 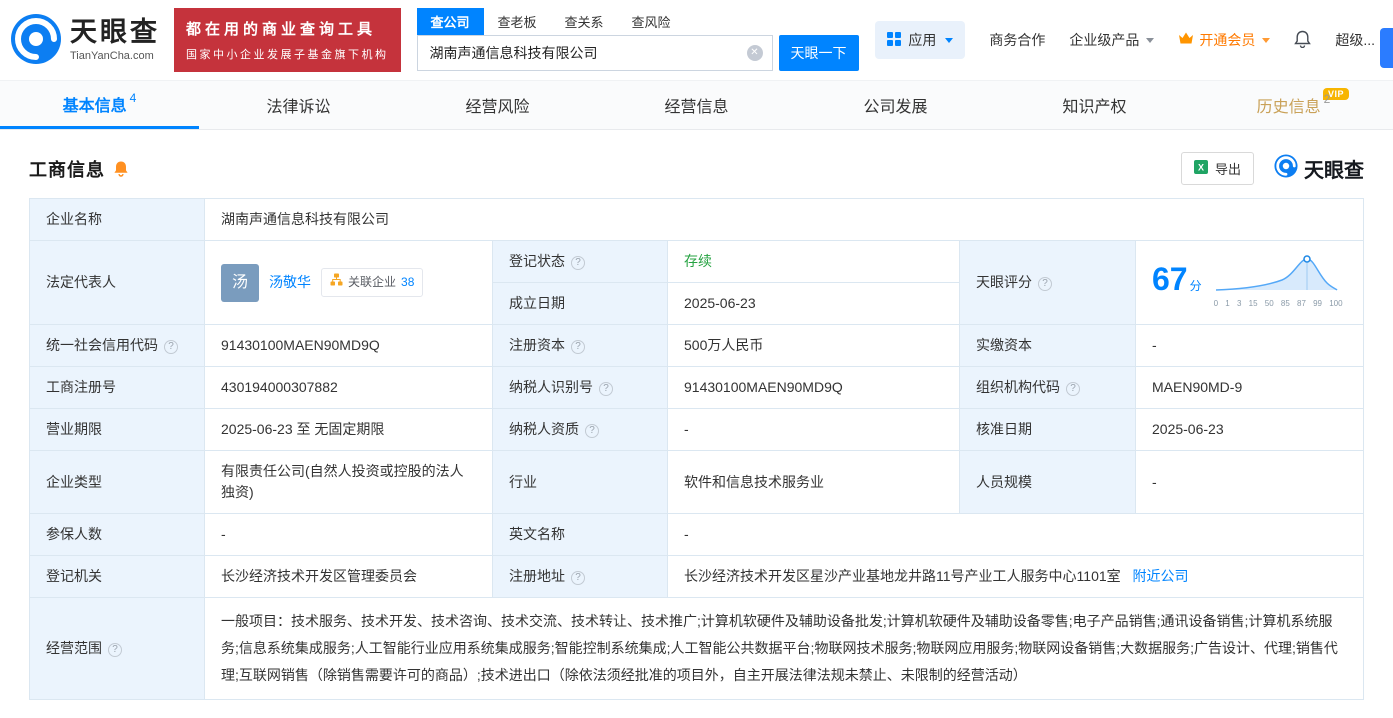 I want to click on label-taxpayer-quality: 纳税人资质, so click(x=580, y=429).